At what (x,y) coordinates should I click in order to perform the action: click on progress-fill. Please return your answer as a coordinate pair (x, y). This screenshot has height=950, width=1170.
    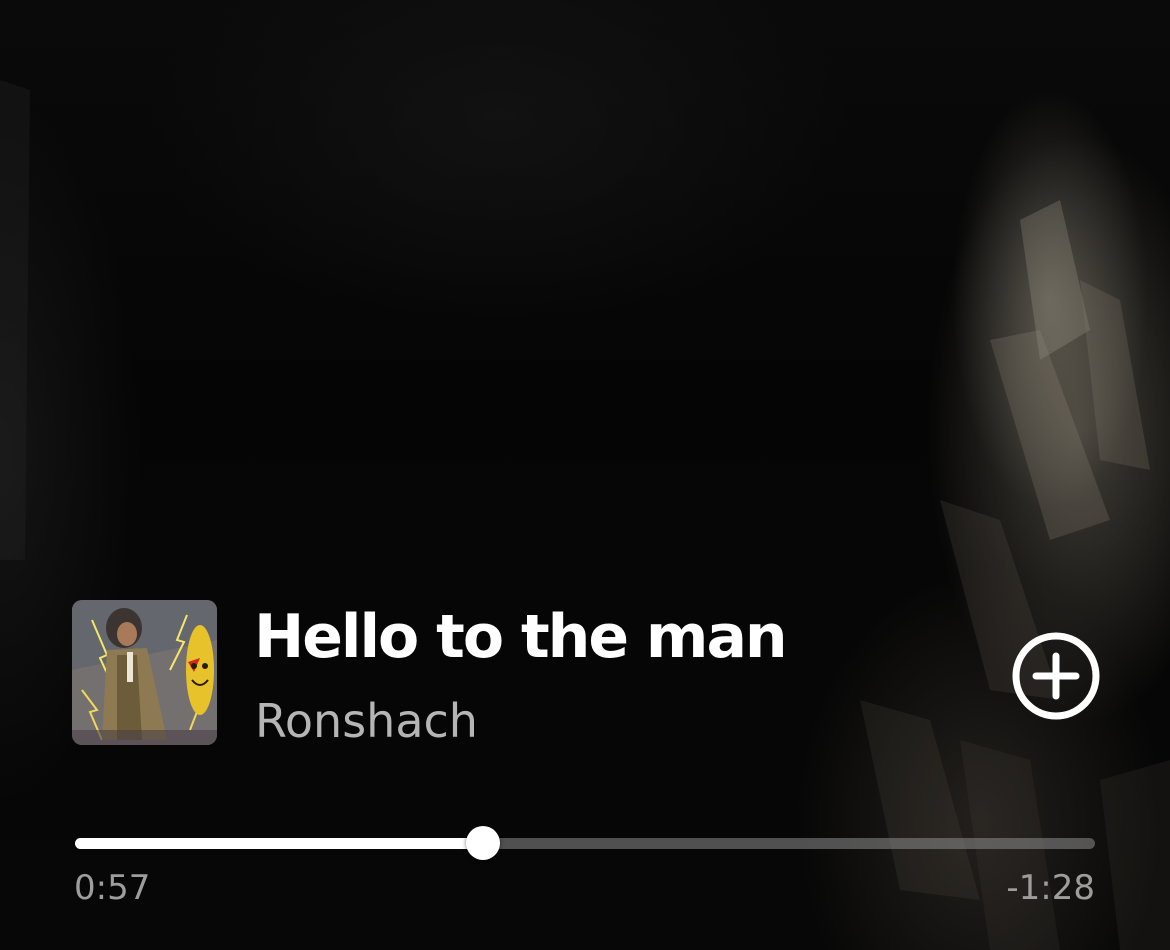
    Looking at the image, I should click on (279, 843).